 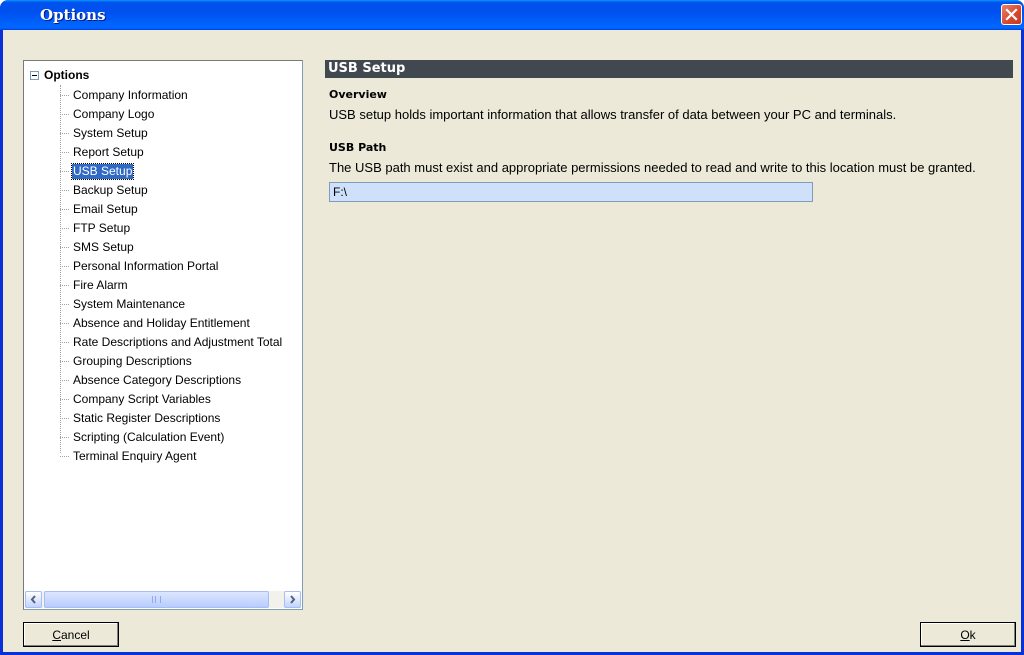 I want to click on tree-item-label: Personal Information Portal, so click(x=146, y=266).